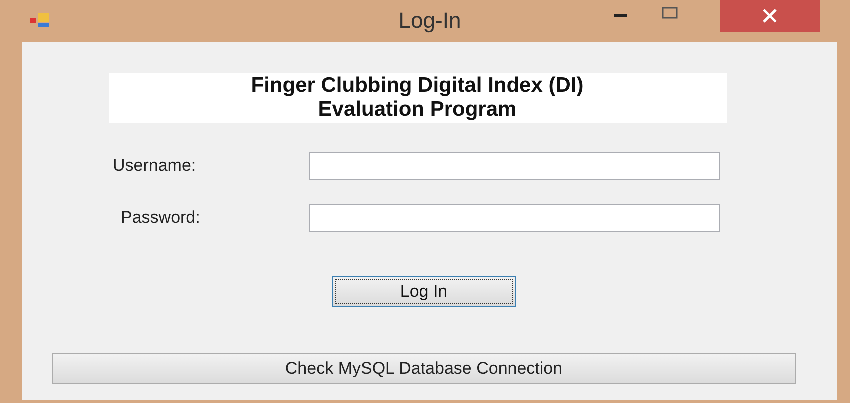 This screenshot has width=850, height=403. I want to click on field-label: Password:, so click(161, 218).